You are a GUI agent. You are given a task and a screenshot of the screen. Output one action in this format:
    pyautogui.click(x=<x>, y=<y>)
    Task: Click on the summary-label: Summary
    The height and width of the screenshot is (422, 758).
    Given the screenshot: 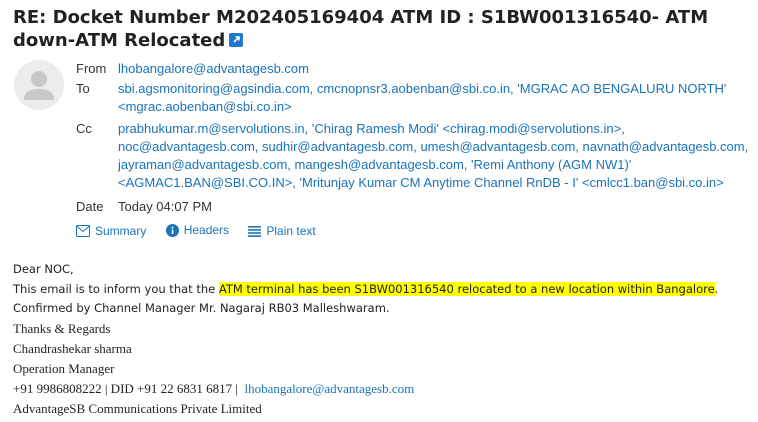 What is the action you would take?
    pyautogui.click(x=121, y=230)
    